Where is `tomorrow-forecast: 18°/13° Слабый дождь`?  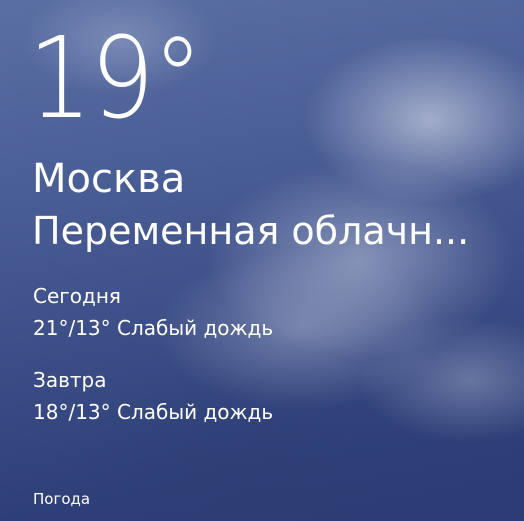
tomorrow-forecast: 18°/13° Слабый дождь is located at coordinates (153, 412).